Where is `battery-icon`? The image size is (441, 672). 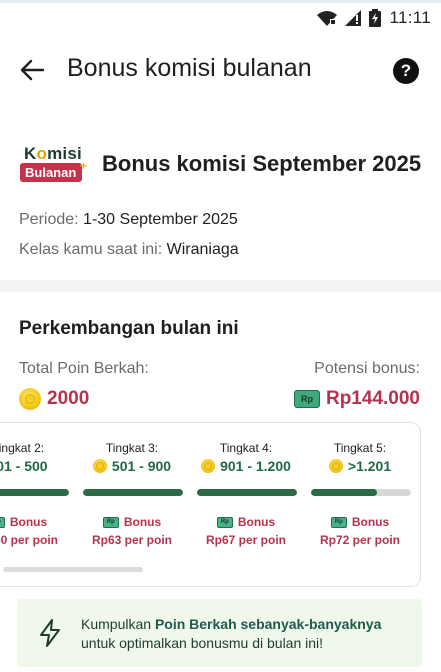 battery-icon is located at coordinates (375, 18).